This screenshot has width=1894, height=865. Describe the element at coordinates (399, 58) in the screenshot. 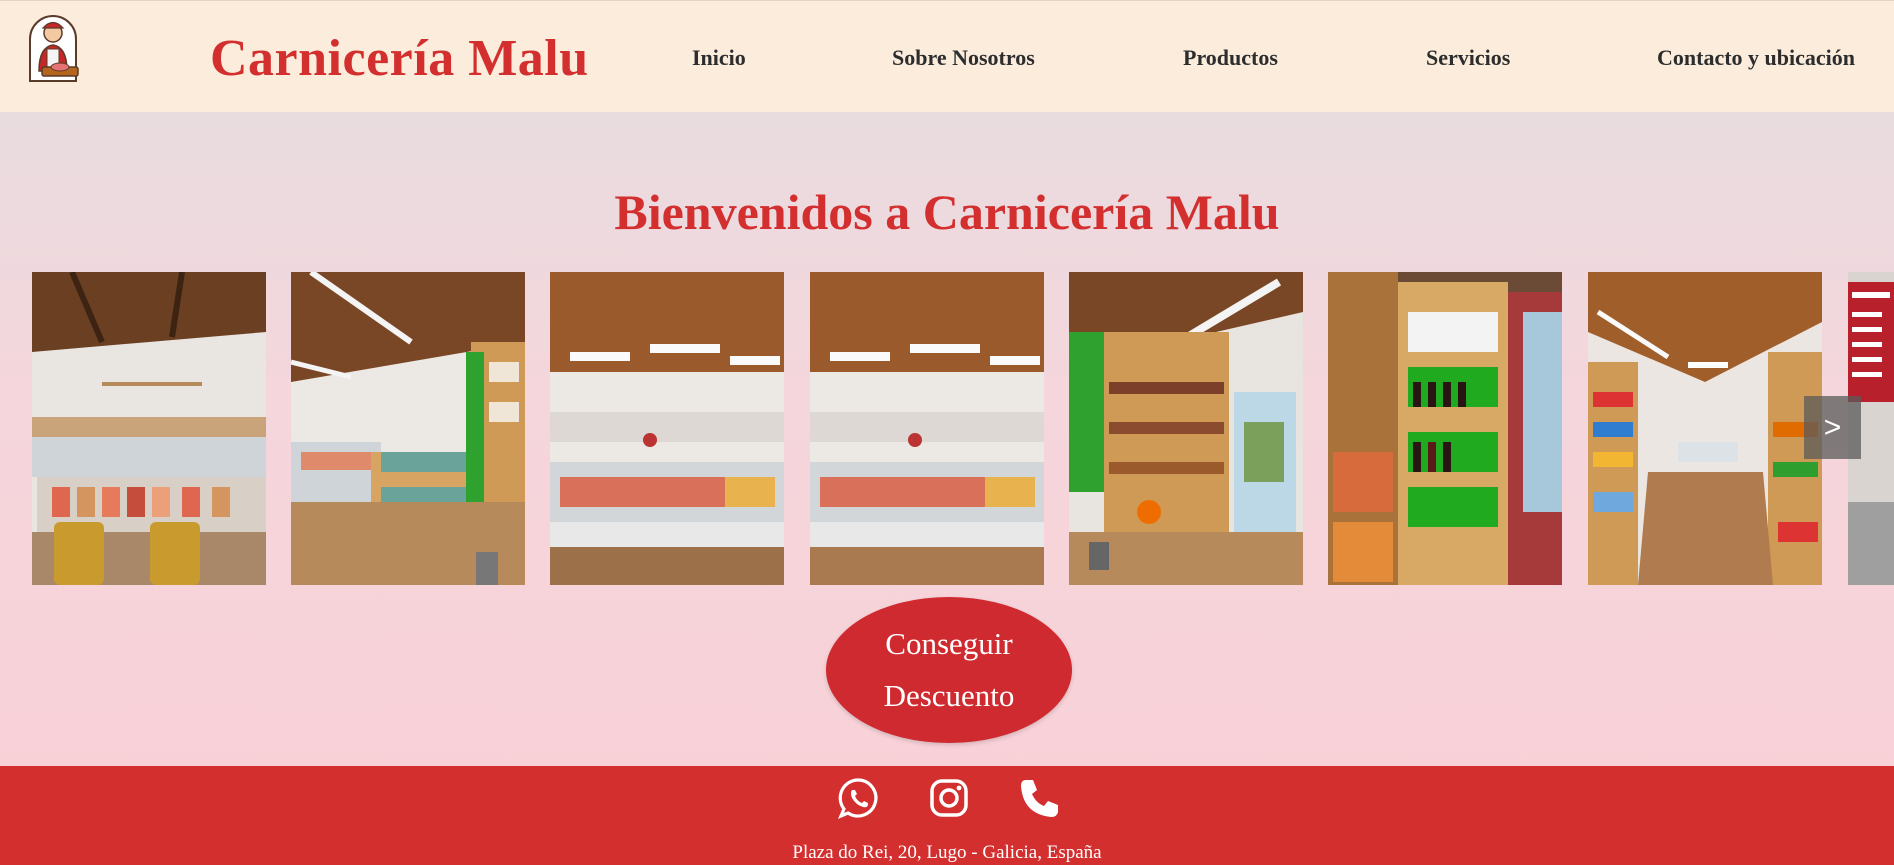

I see `brand-title: Carnicería Malu` at that location.